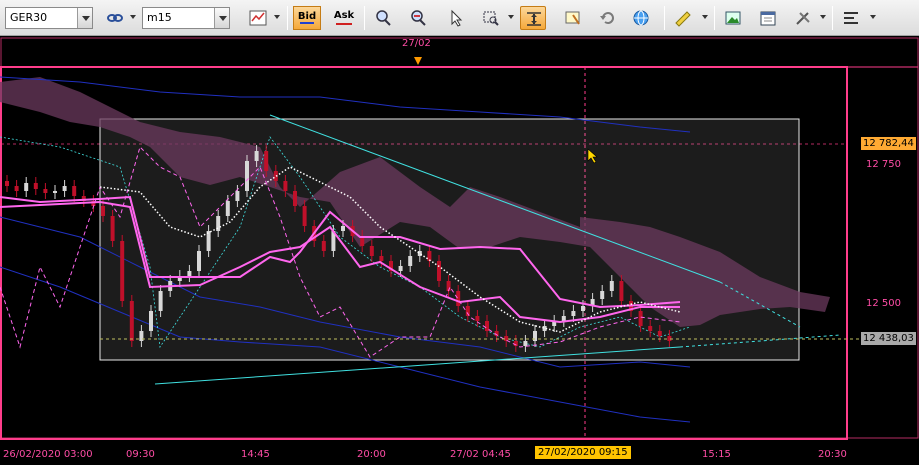 The width and height of the screenshot is (919, 465). I want to click on cursor-icon, so click(457, 18).